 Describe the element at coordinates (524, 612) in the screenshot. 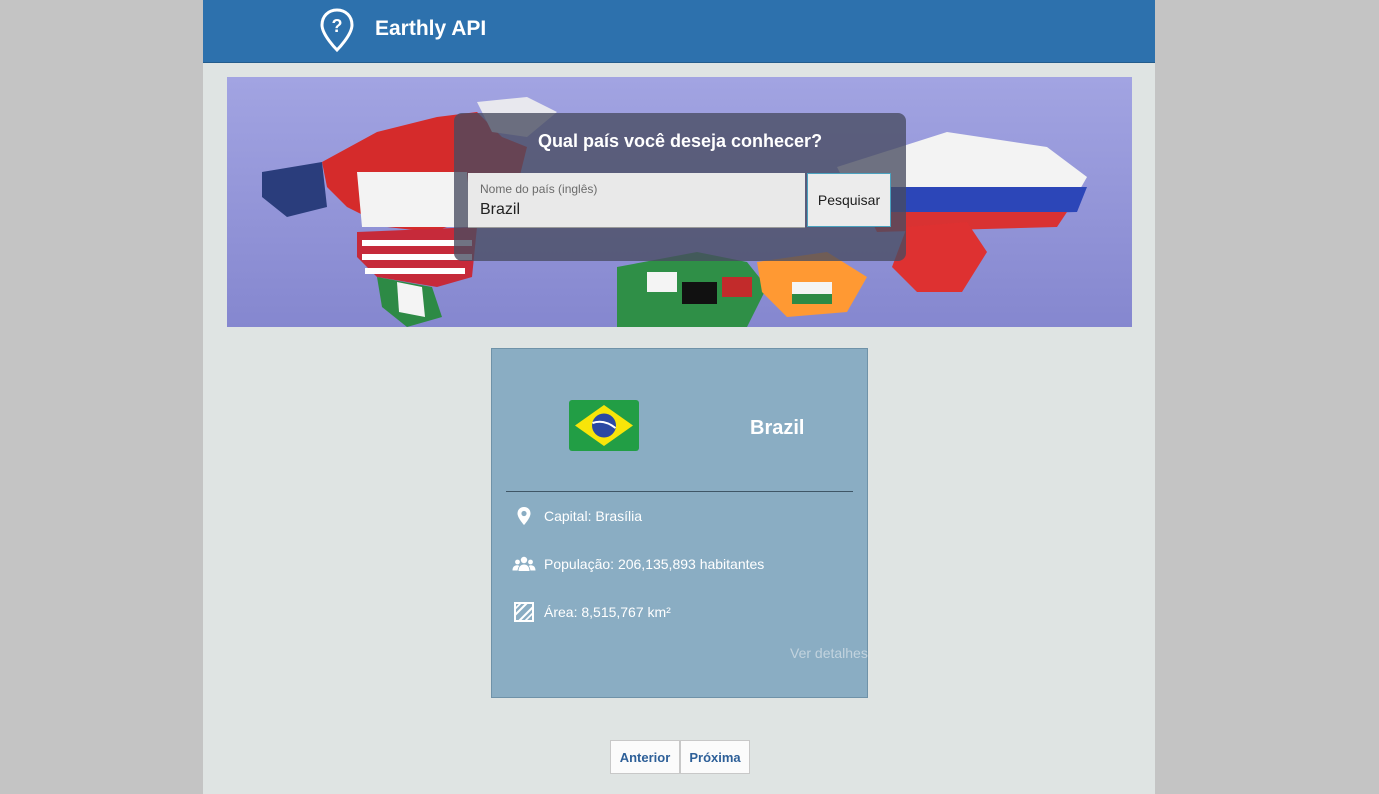

I see `area-hatched-square-icon` at that location.